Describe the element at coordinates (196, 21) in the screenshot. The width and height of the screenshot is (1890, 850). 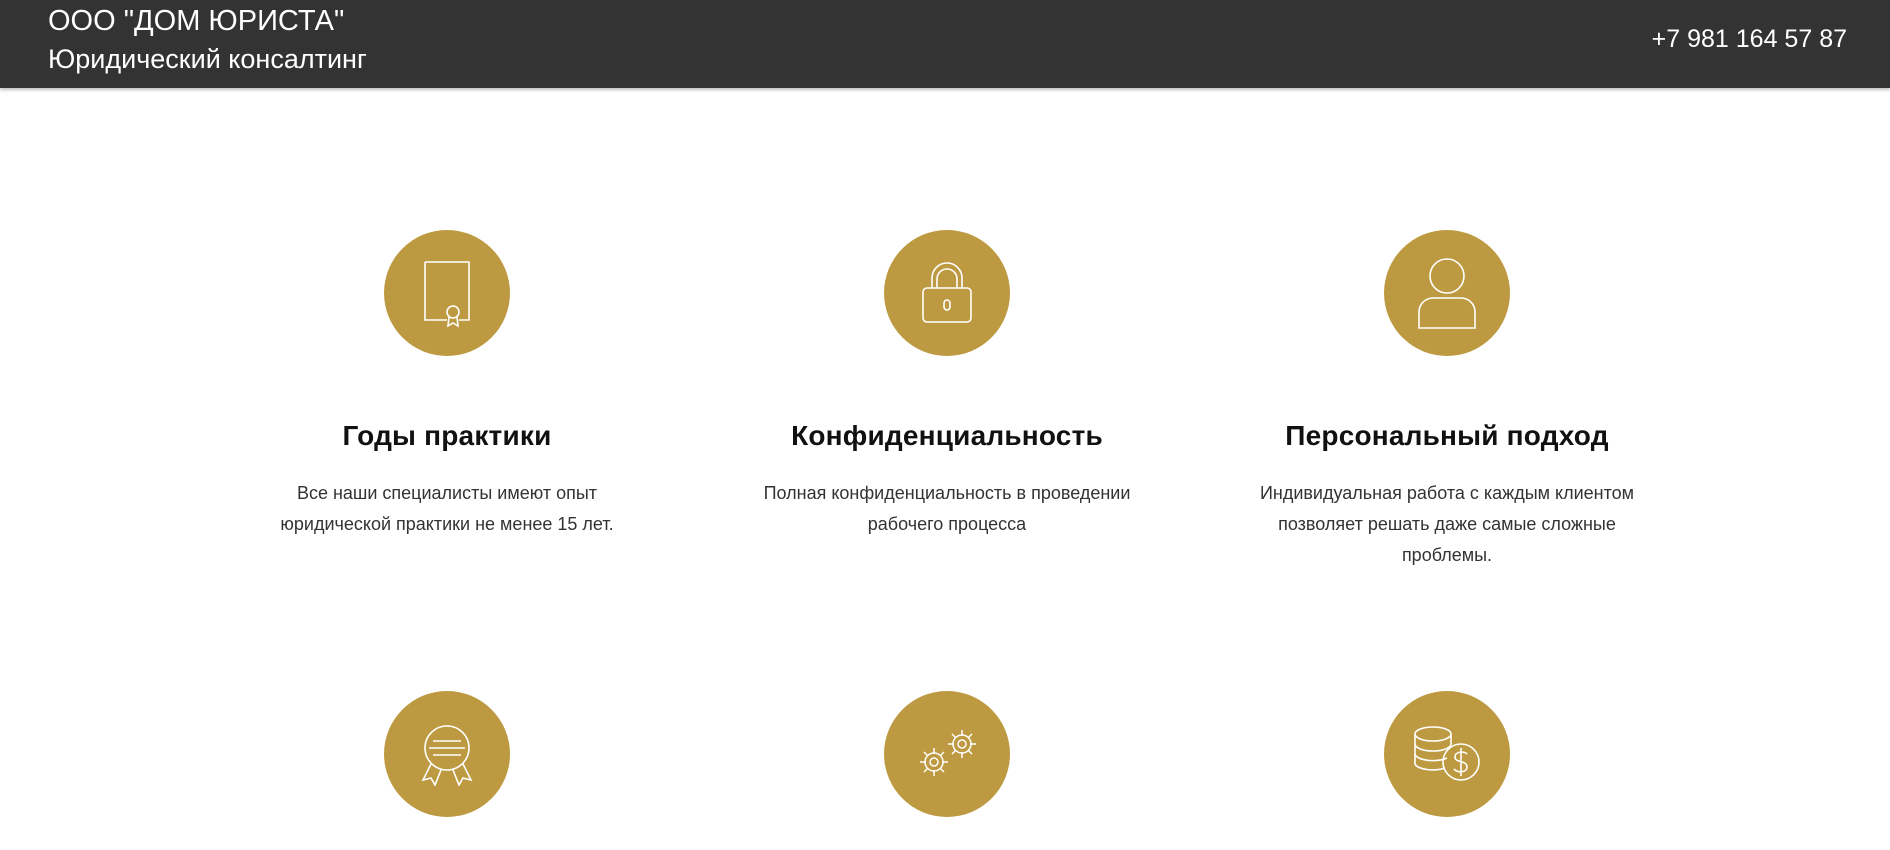
I see `company-name: ООО "ДОМ ЮРИСТА"` at that location.